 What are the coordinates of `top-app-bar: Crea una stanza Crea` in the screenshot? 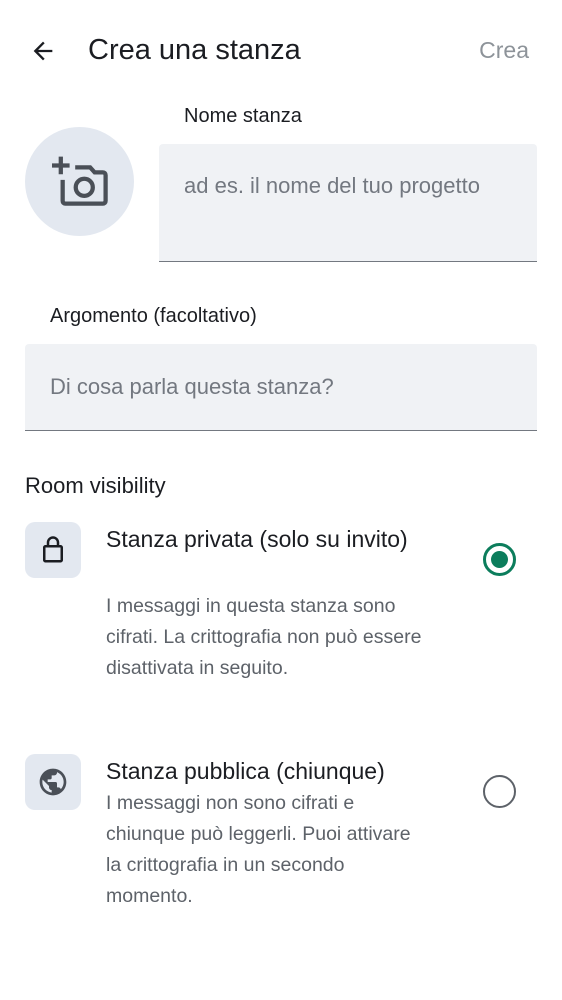 It's located at (281, 50).